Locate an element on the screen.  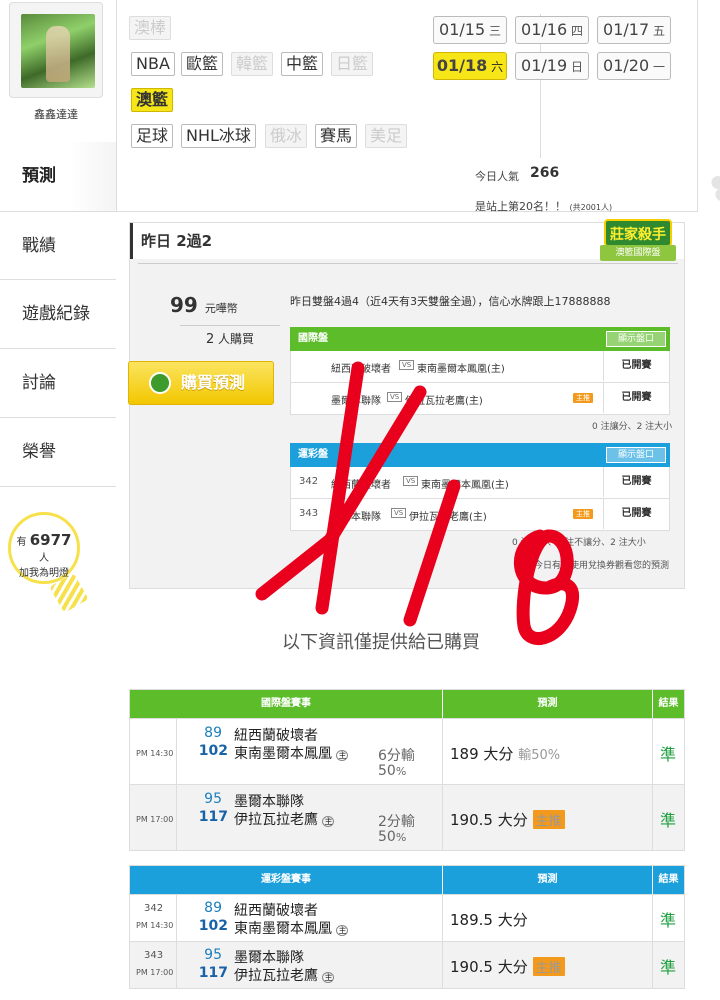
nav-honor: 榮譽 is located at coordinates (58, 452).